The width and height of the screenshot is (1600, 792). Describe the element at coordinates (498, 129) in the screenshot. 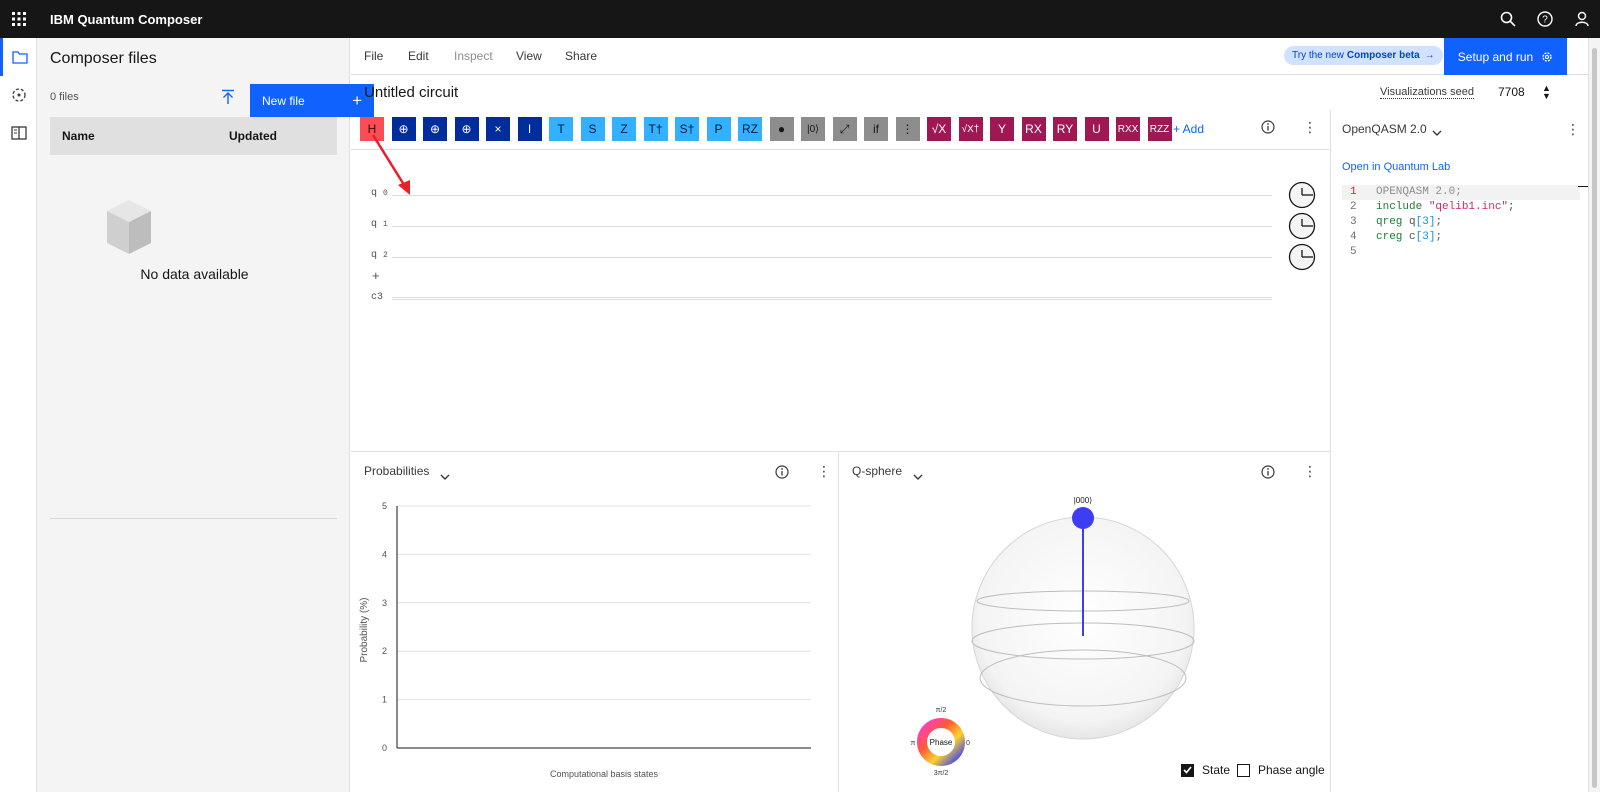

I see `gate-4: ×` at that location.